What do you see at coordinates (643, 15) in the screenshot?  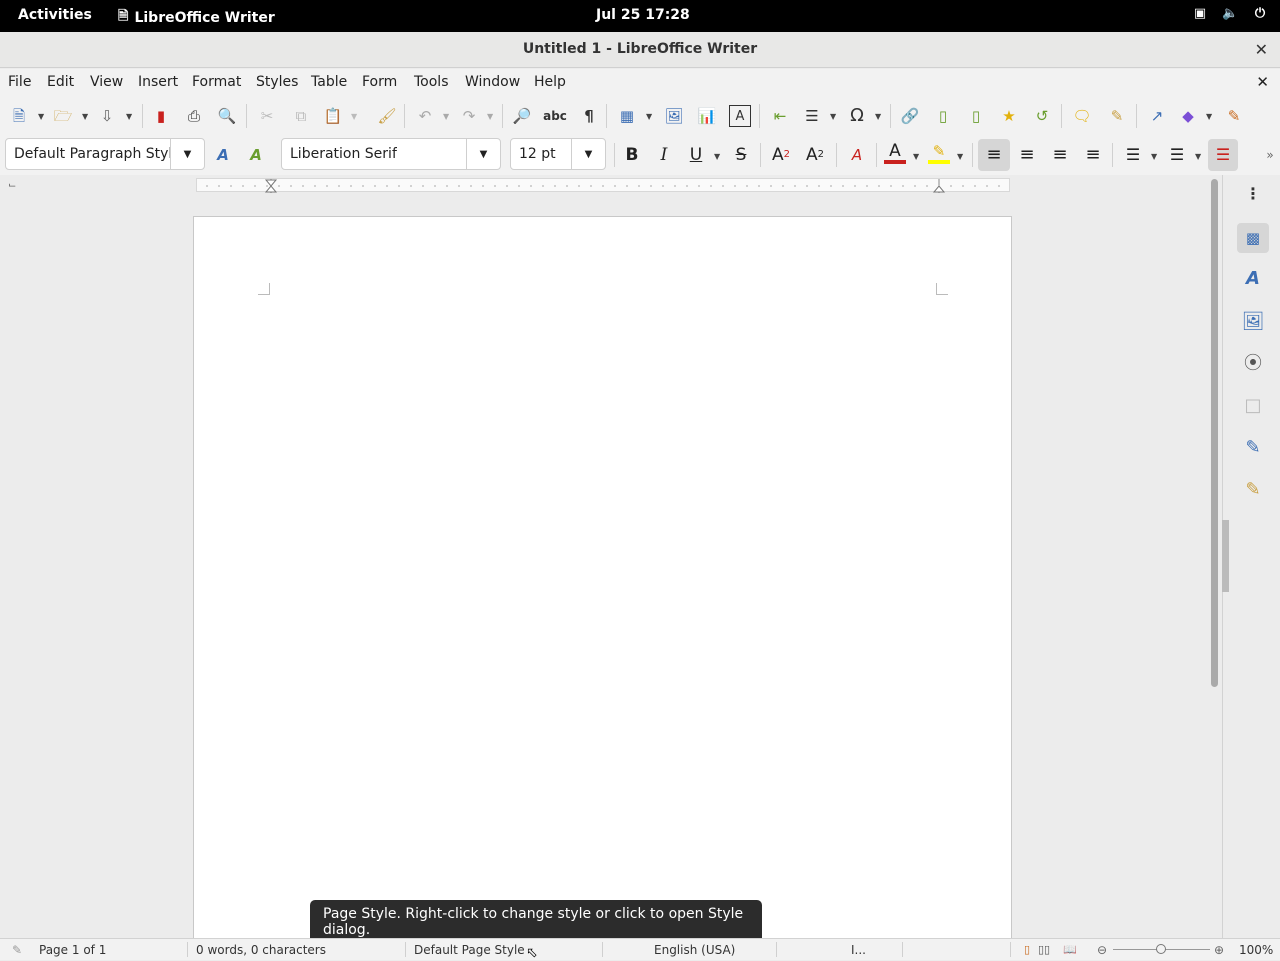 I see `clock: Jul 25 17:28` at bounding box center [643, 15].